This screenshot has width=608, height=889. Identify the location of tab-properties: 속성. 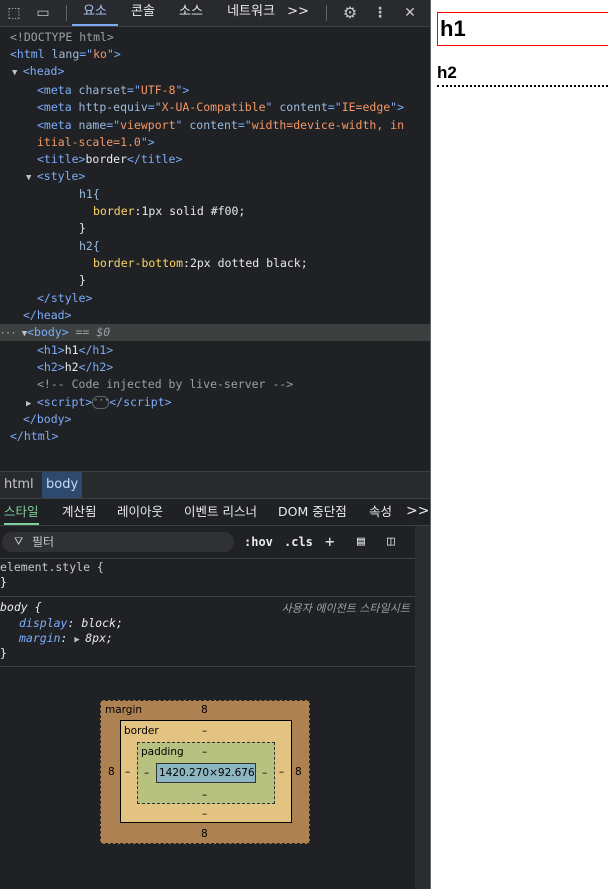
(380, 511).